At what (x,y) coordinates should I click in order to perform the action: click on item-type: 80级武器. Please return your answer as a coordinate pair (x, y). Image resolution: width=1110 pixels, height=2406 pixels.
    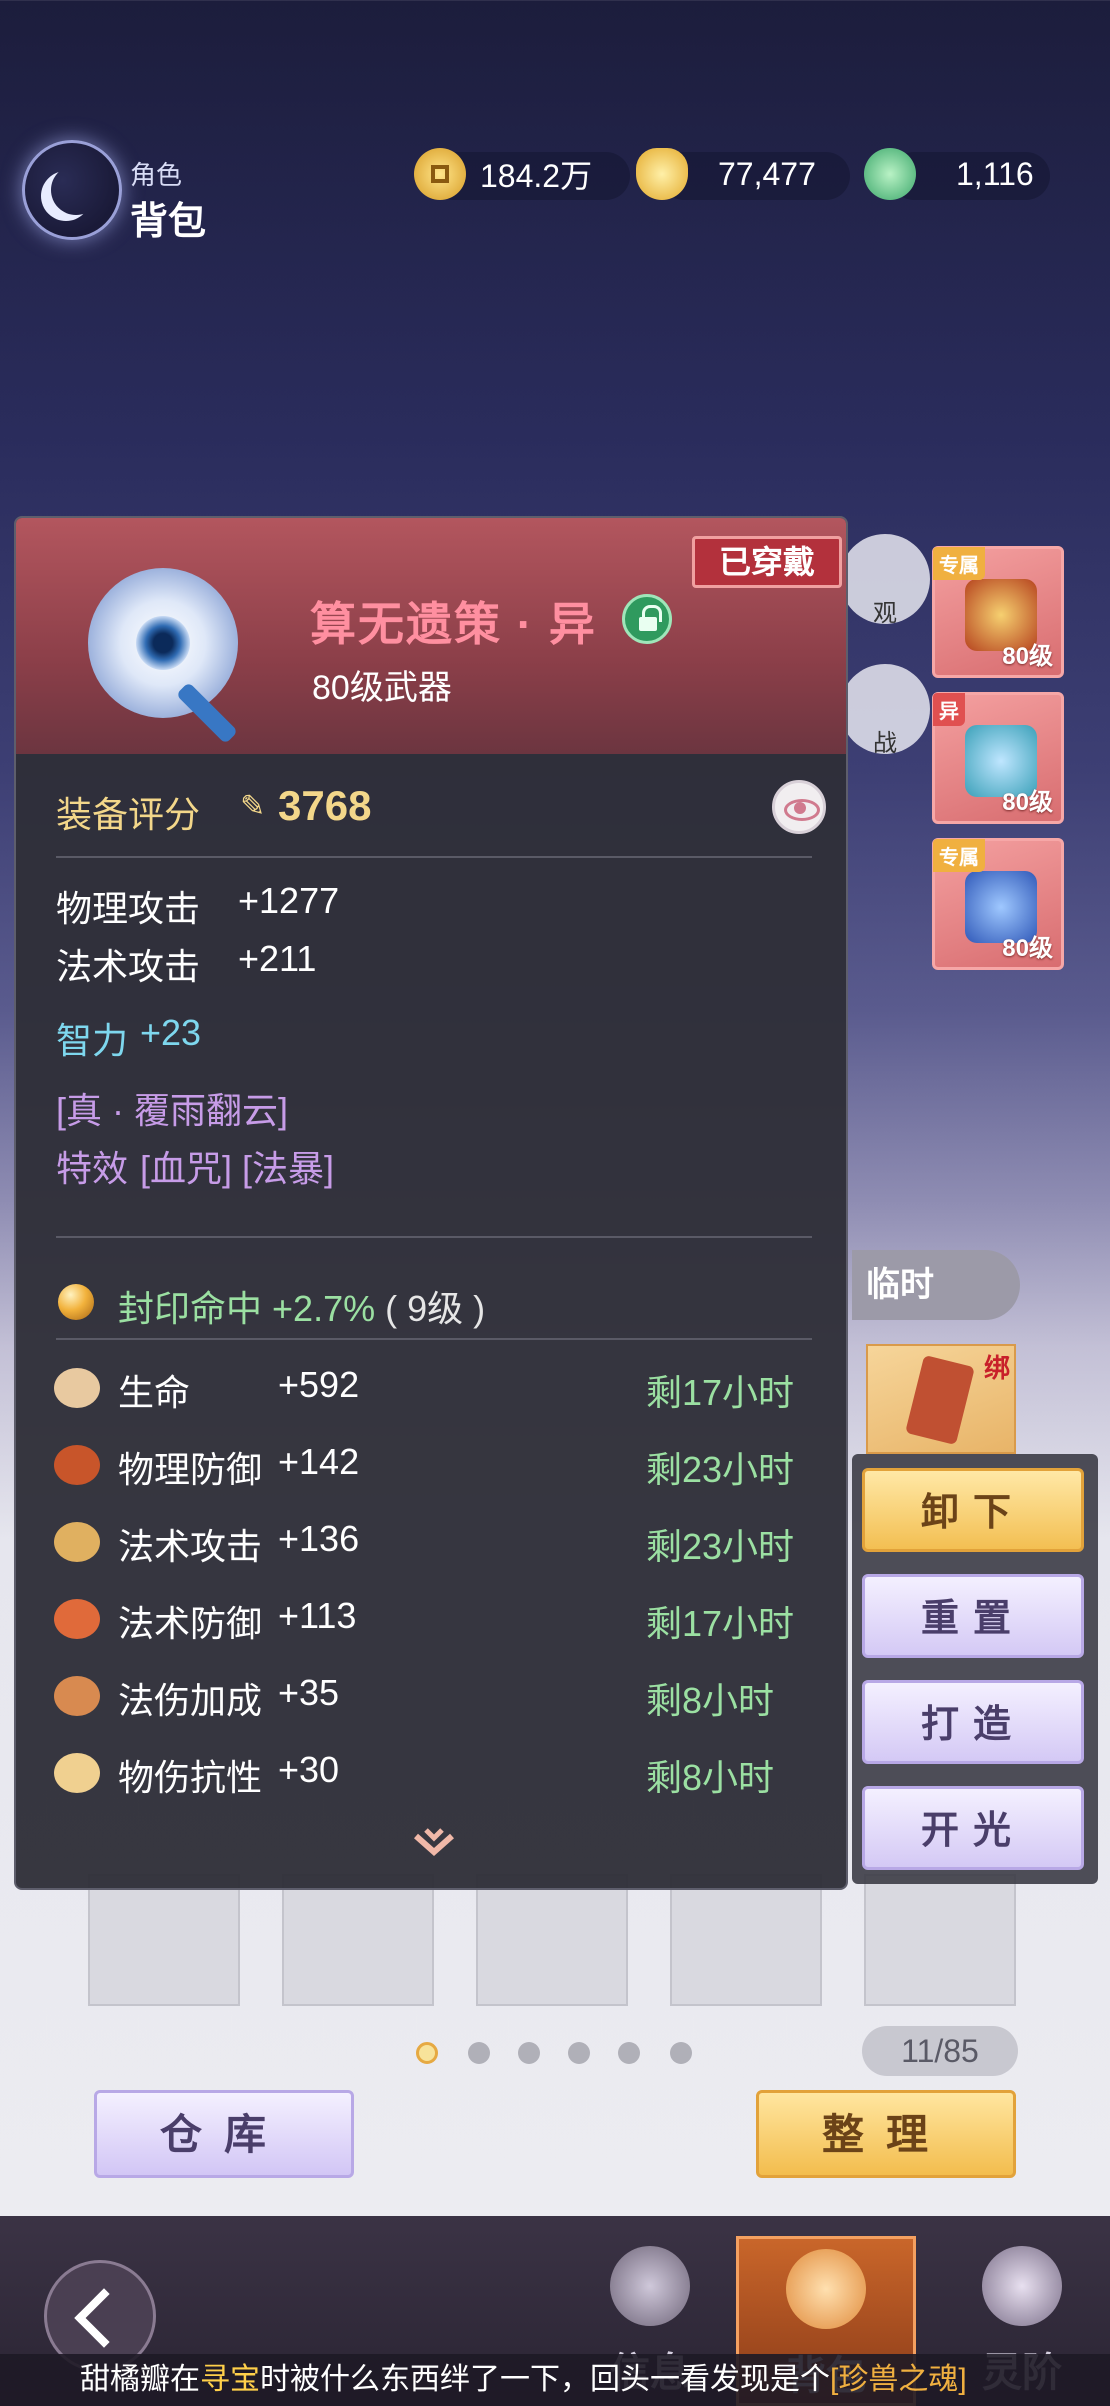
    Looking at the image, I should click on (382, 688).